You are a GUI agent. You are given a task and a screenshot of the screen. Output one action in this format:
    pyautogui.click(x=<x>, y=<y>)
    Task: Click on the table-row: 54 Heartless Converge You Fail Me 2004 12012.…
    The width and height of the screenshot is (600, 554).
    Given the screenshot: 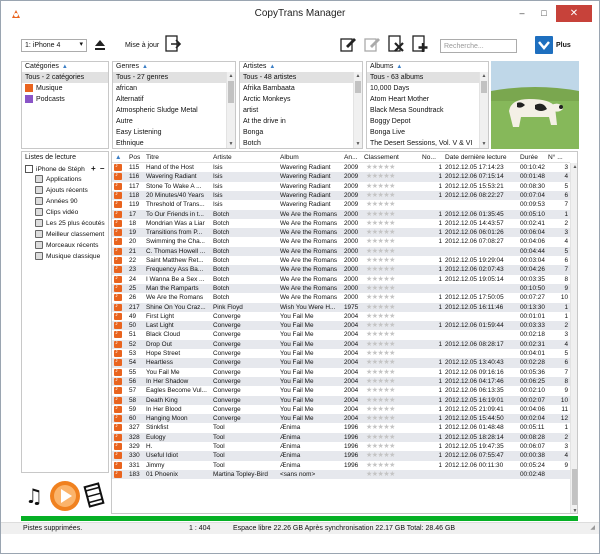 What is the action you would take?
    pyautogui.click(x=341, y=362)
    